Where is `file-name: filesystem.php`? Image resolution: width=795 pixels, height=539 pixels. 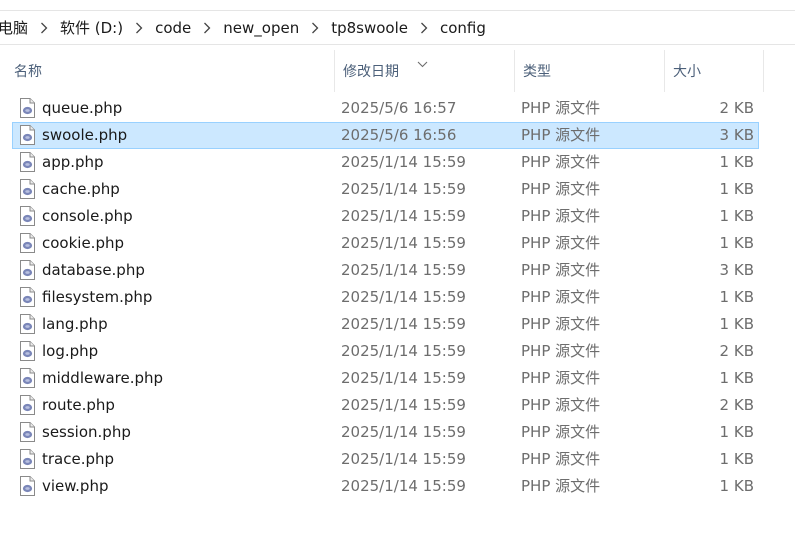 file-name: filesystem.php is located at coordinates (97, 297).